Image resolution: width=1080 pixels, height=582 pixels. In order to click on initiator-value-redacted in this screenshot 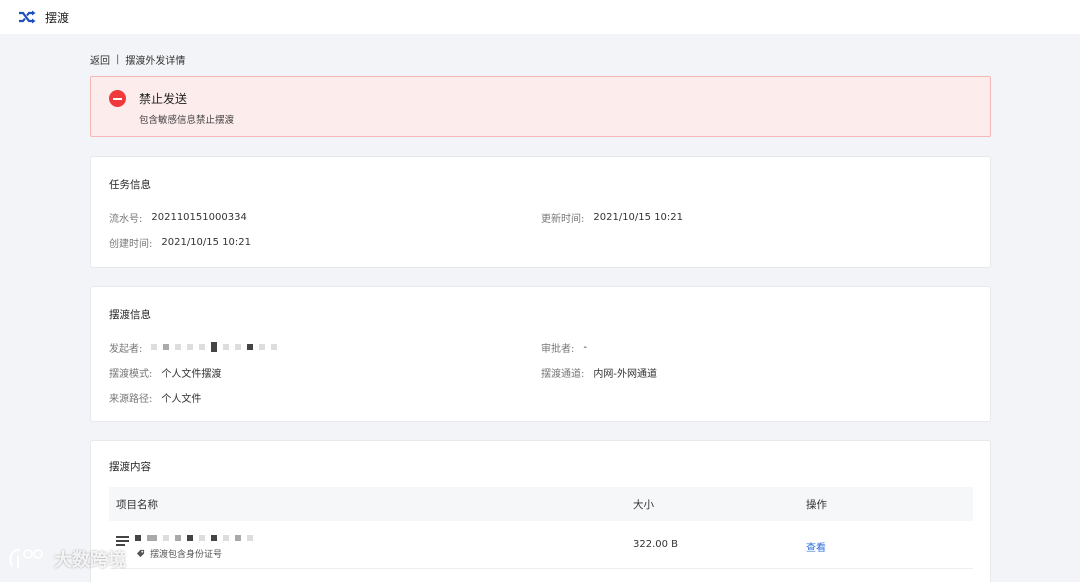, I will do `click(217, 347)`.